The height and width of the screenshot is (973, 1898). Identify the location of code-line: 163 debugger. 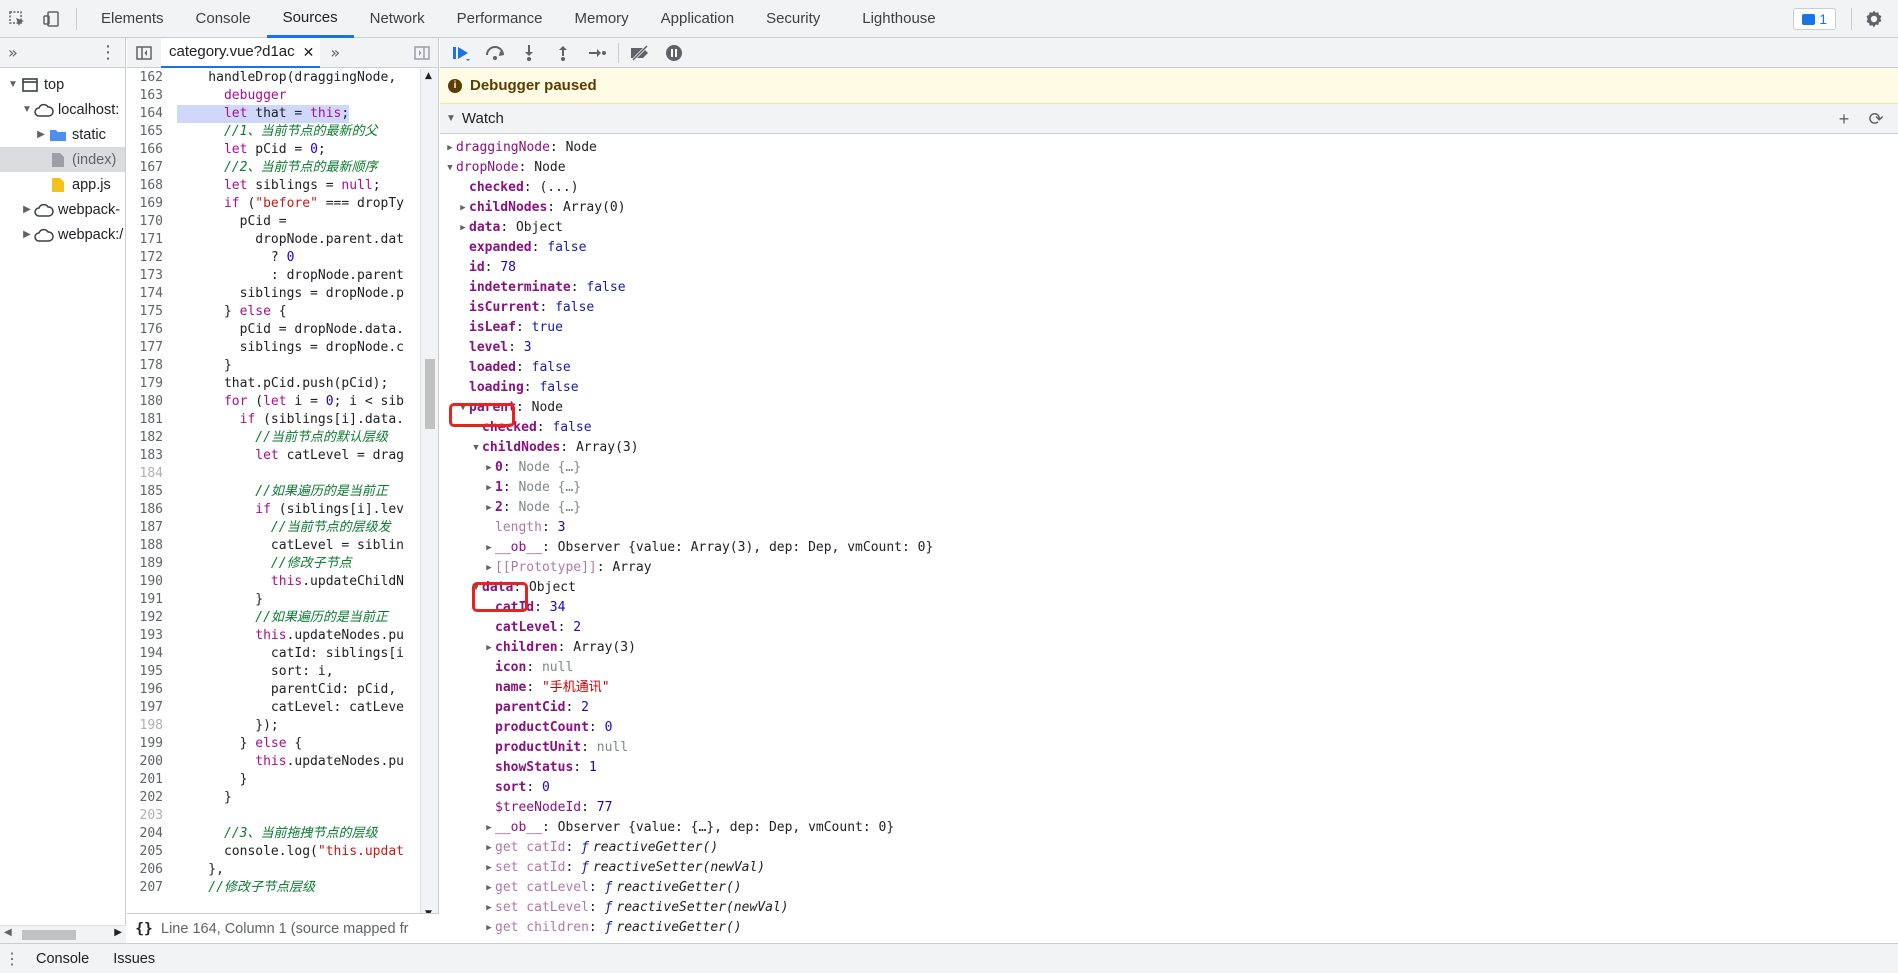
(283, 96).